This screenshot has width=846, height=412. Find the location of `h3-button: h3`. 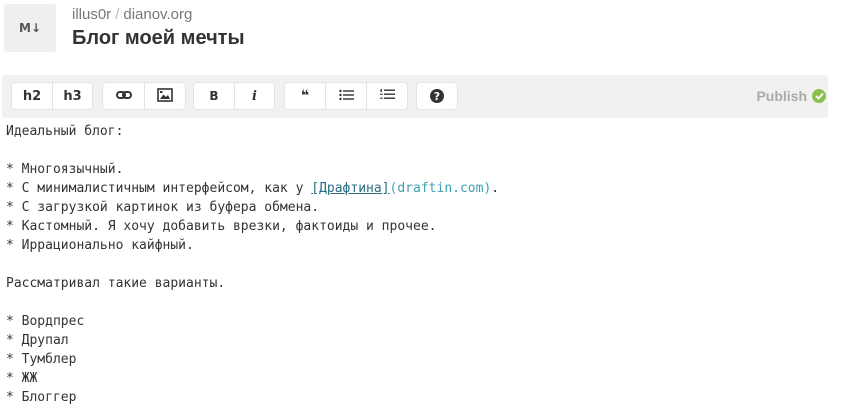

h3-button: h3 is located at coordinates (72, 96).